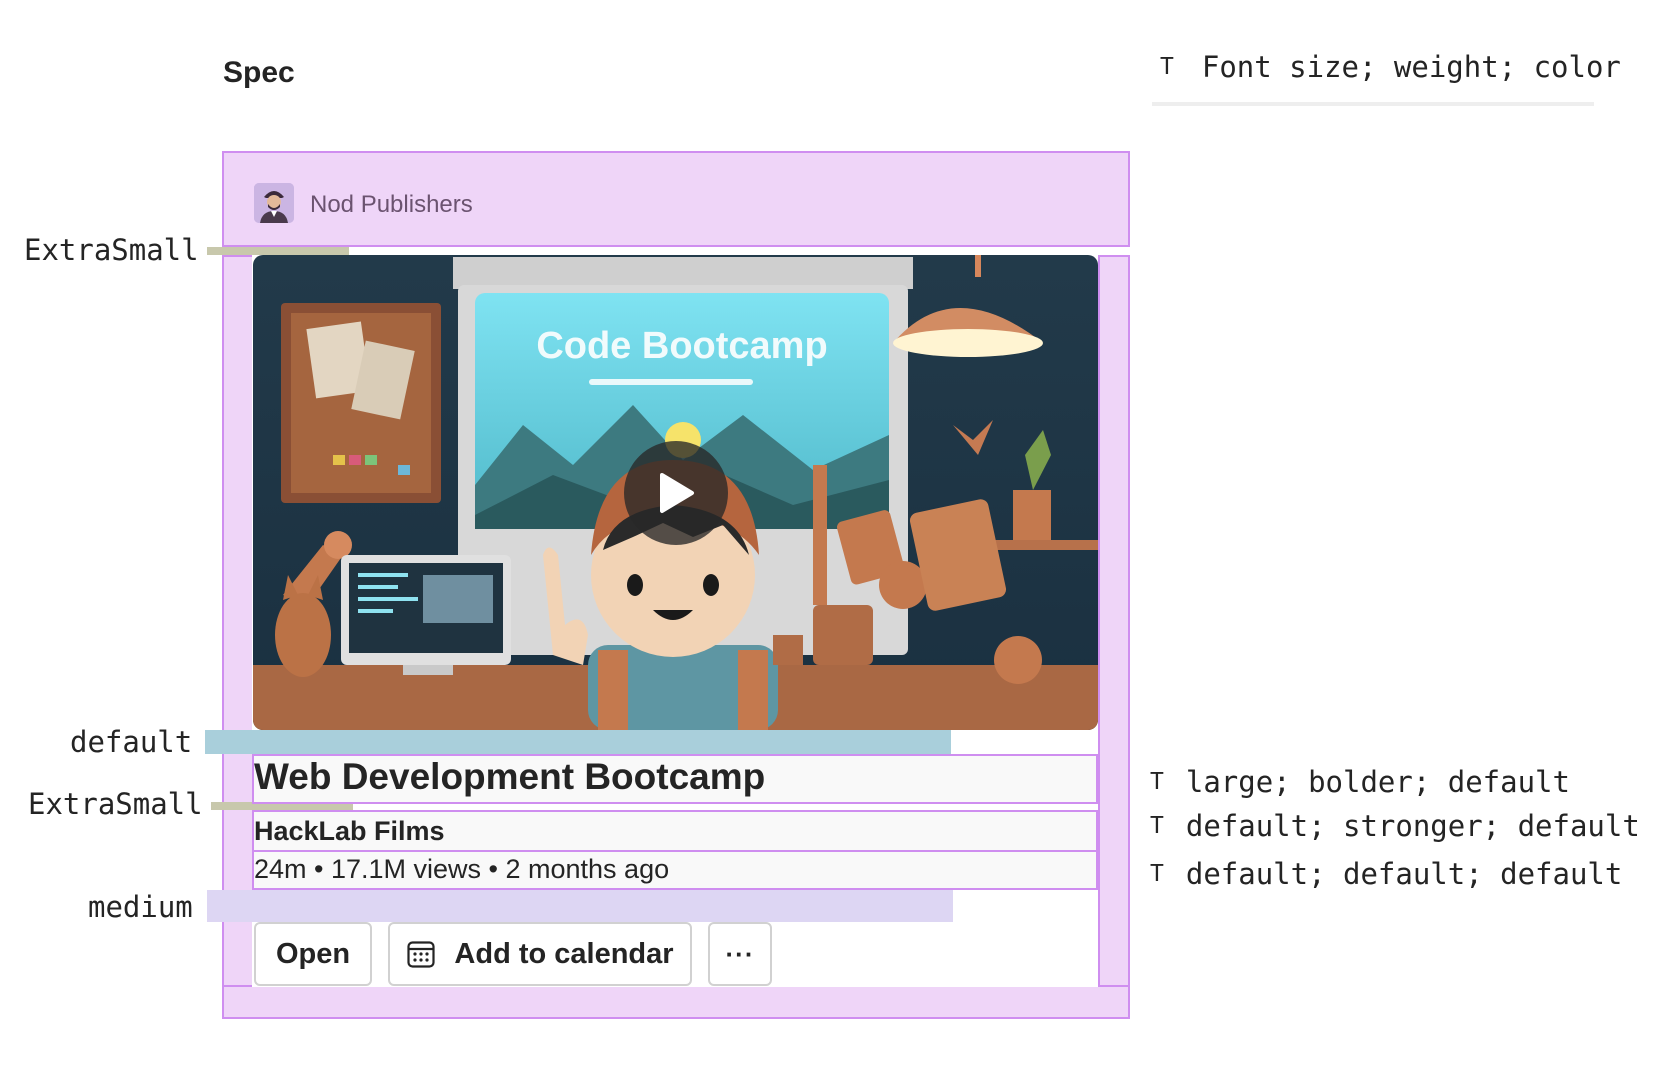 The width and height of the screenshot is (1670, 1090). I want to click on token-annotation-meta: T default; default; default, so click(1386, 874).